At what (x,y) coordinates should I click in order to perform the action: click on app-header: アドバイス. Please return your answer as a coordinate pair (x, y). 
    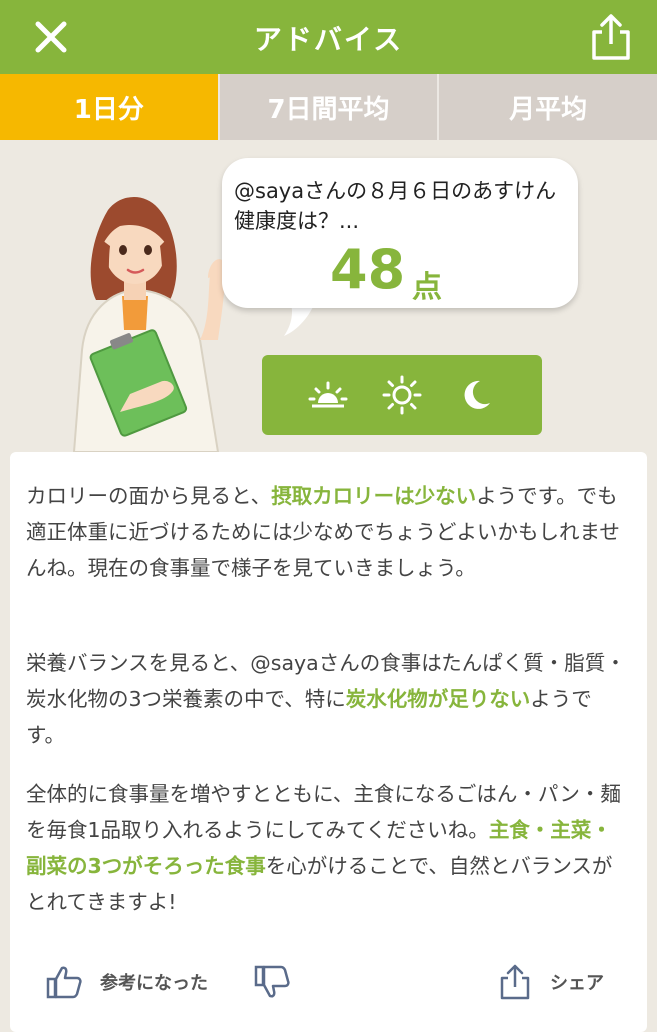
    Looking at the image, I should click on (328, 37).